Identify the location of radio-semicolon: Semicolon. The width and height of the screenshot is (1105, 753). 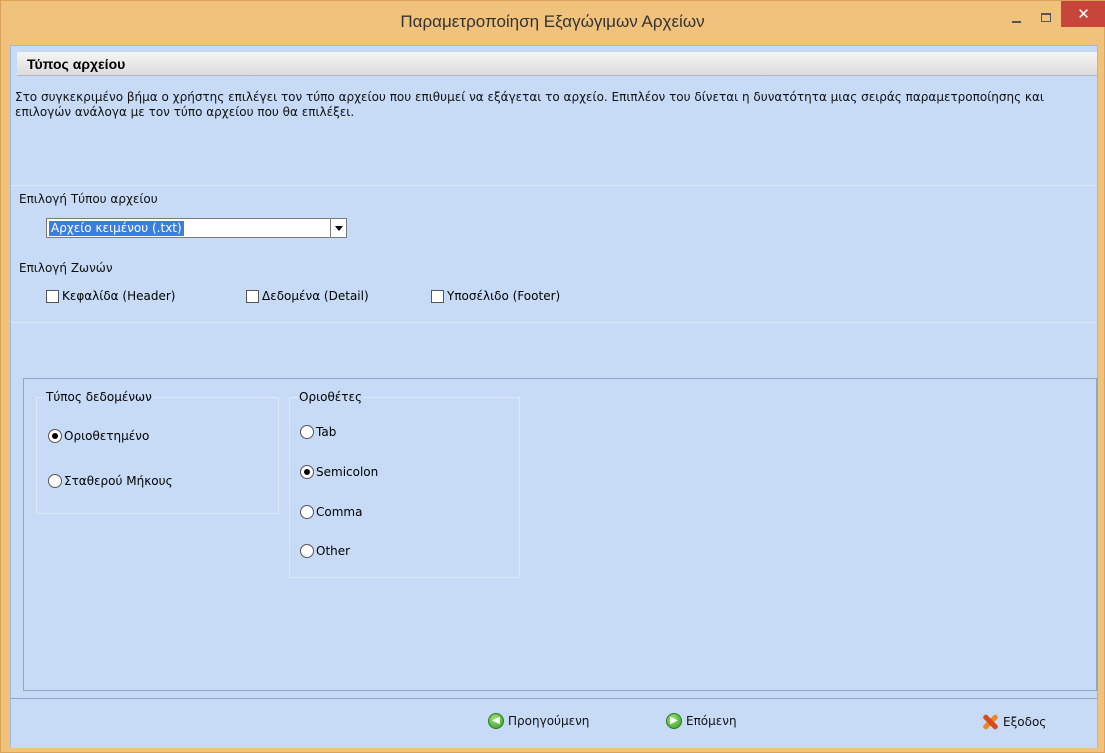
(339, 472).